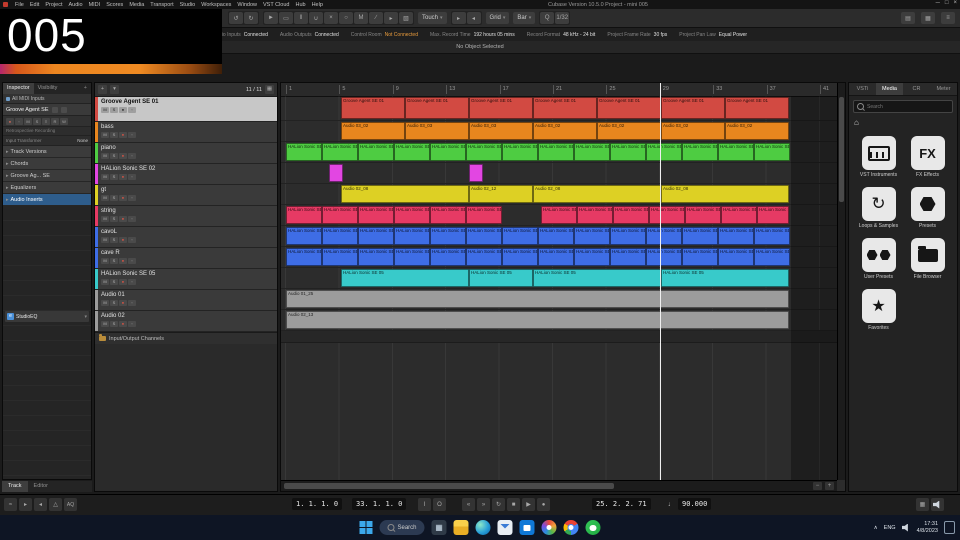 Image resolution: width=960 pixels, height=540 pixels. Describe the element at coordinates (37, 121) in the screenshot. I see `inspector-mini-button: S` at that location.